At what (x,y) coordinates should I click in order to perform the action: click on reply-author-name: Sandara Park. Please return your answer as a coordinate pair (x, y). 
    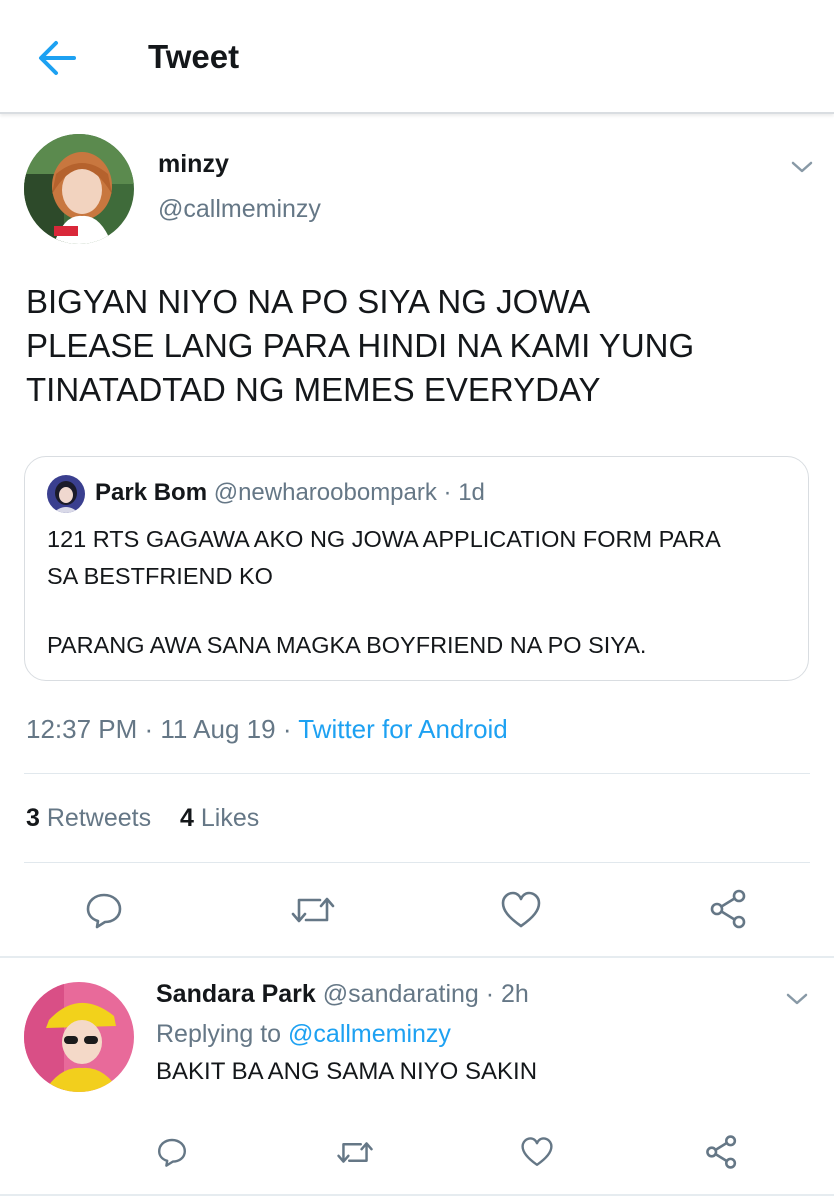
    Looking at the image, I should click on (236, 994).